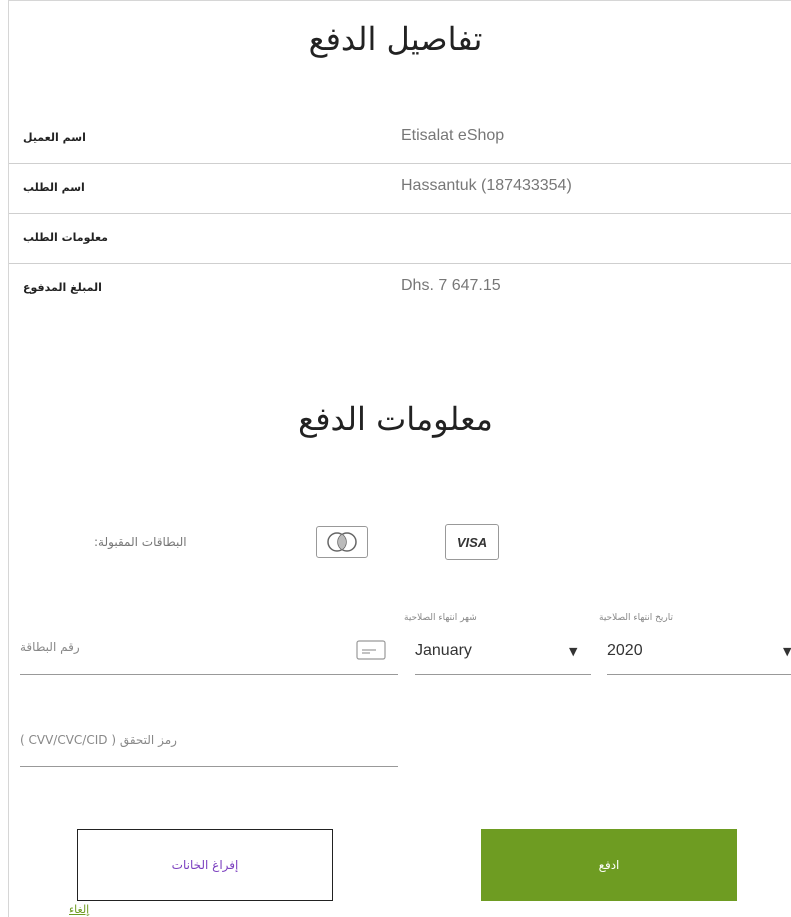  What do you see at coordinates (342, 542) in the screenshot?
I see `mastercard-icon` at bounding box center [342, 542].